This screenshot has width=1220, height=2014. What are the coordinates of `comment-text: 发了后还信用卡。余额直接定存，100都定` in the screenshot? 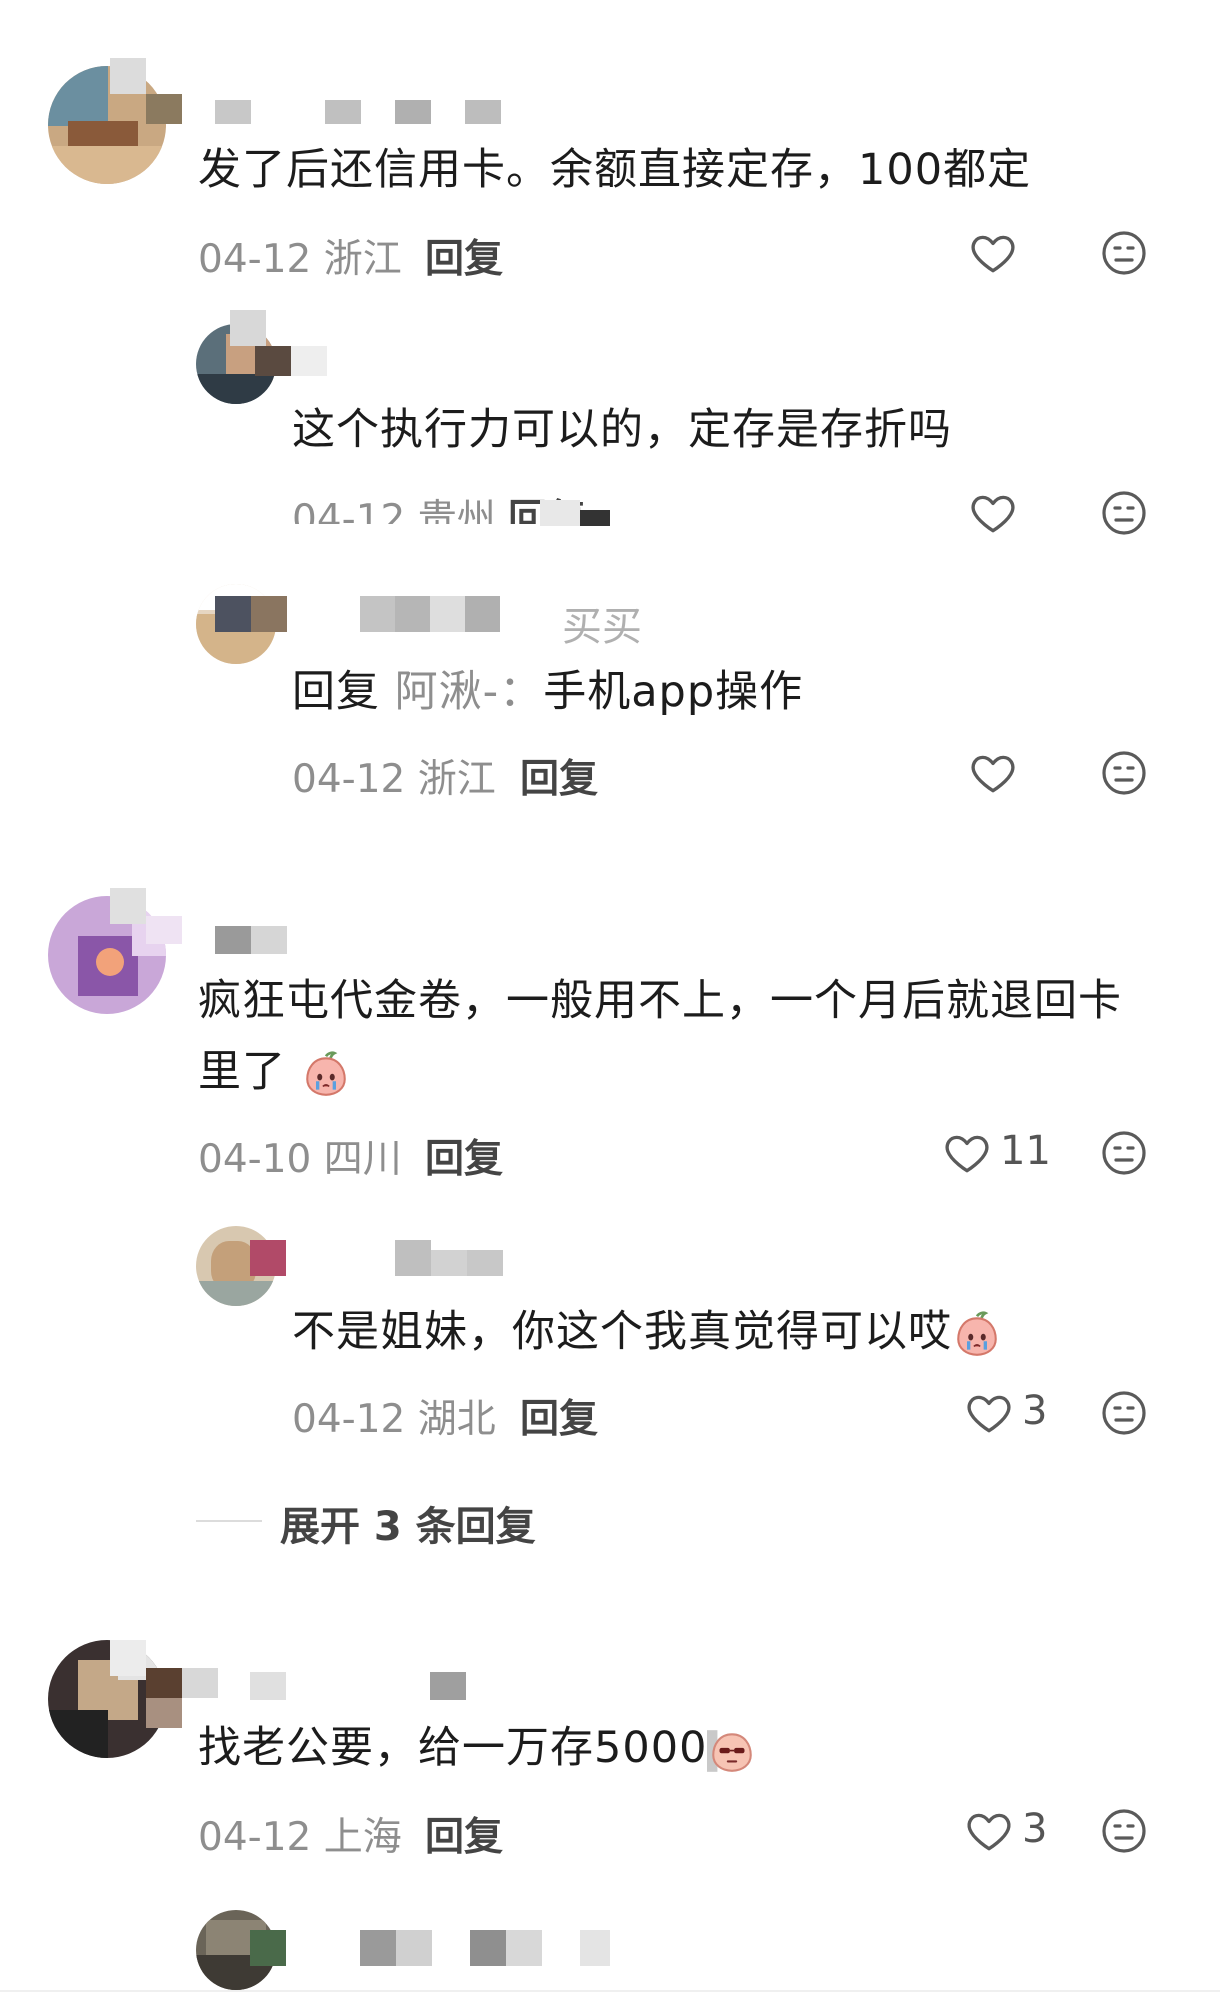 It's located at (615, 170).